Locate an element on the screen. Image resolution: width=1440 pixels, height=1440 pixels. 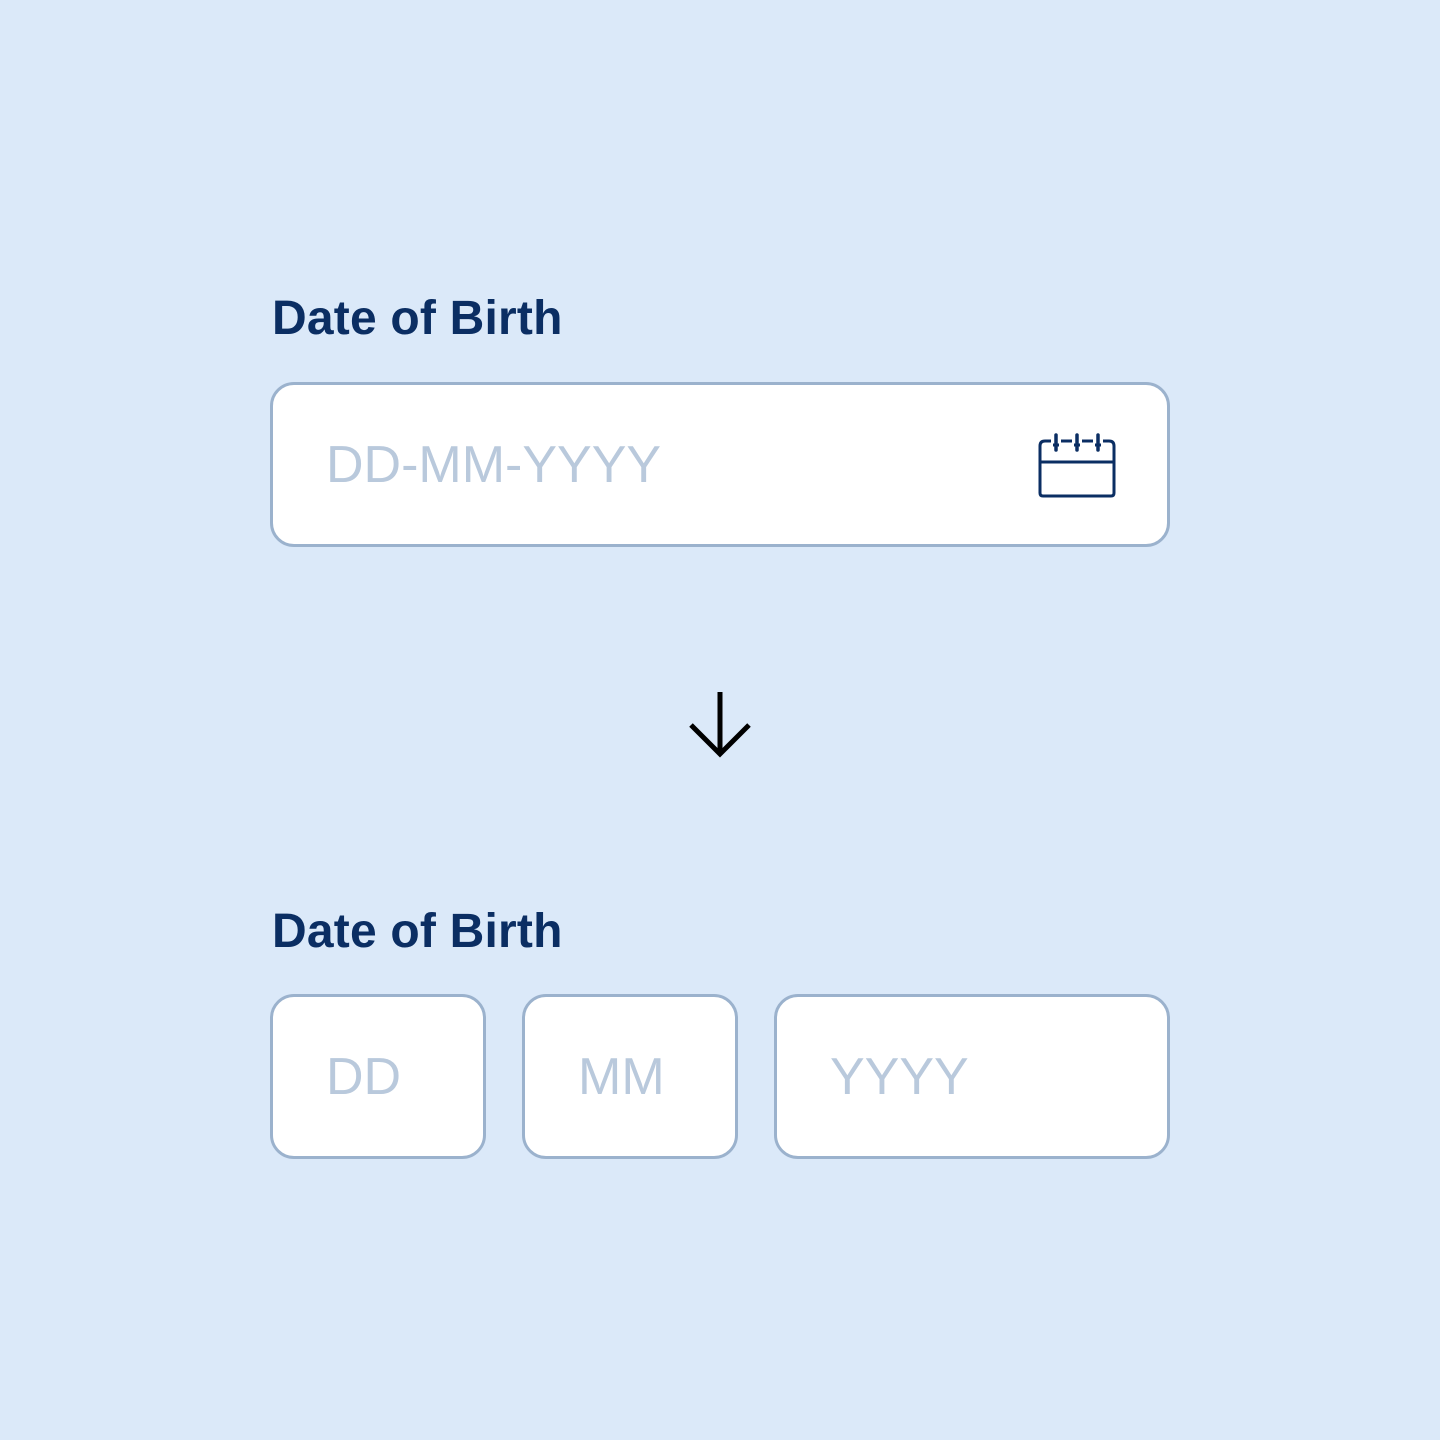
calendar-icon is located at coordinates (1077, 465).